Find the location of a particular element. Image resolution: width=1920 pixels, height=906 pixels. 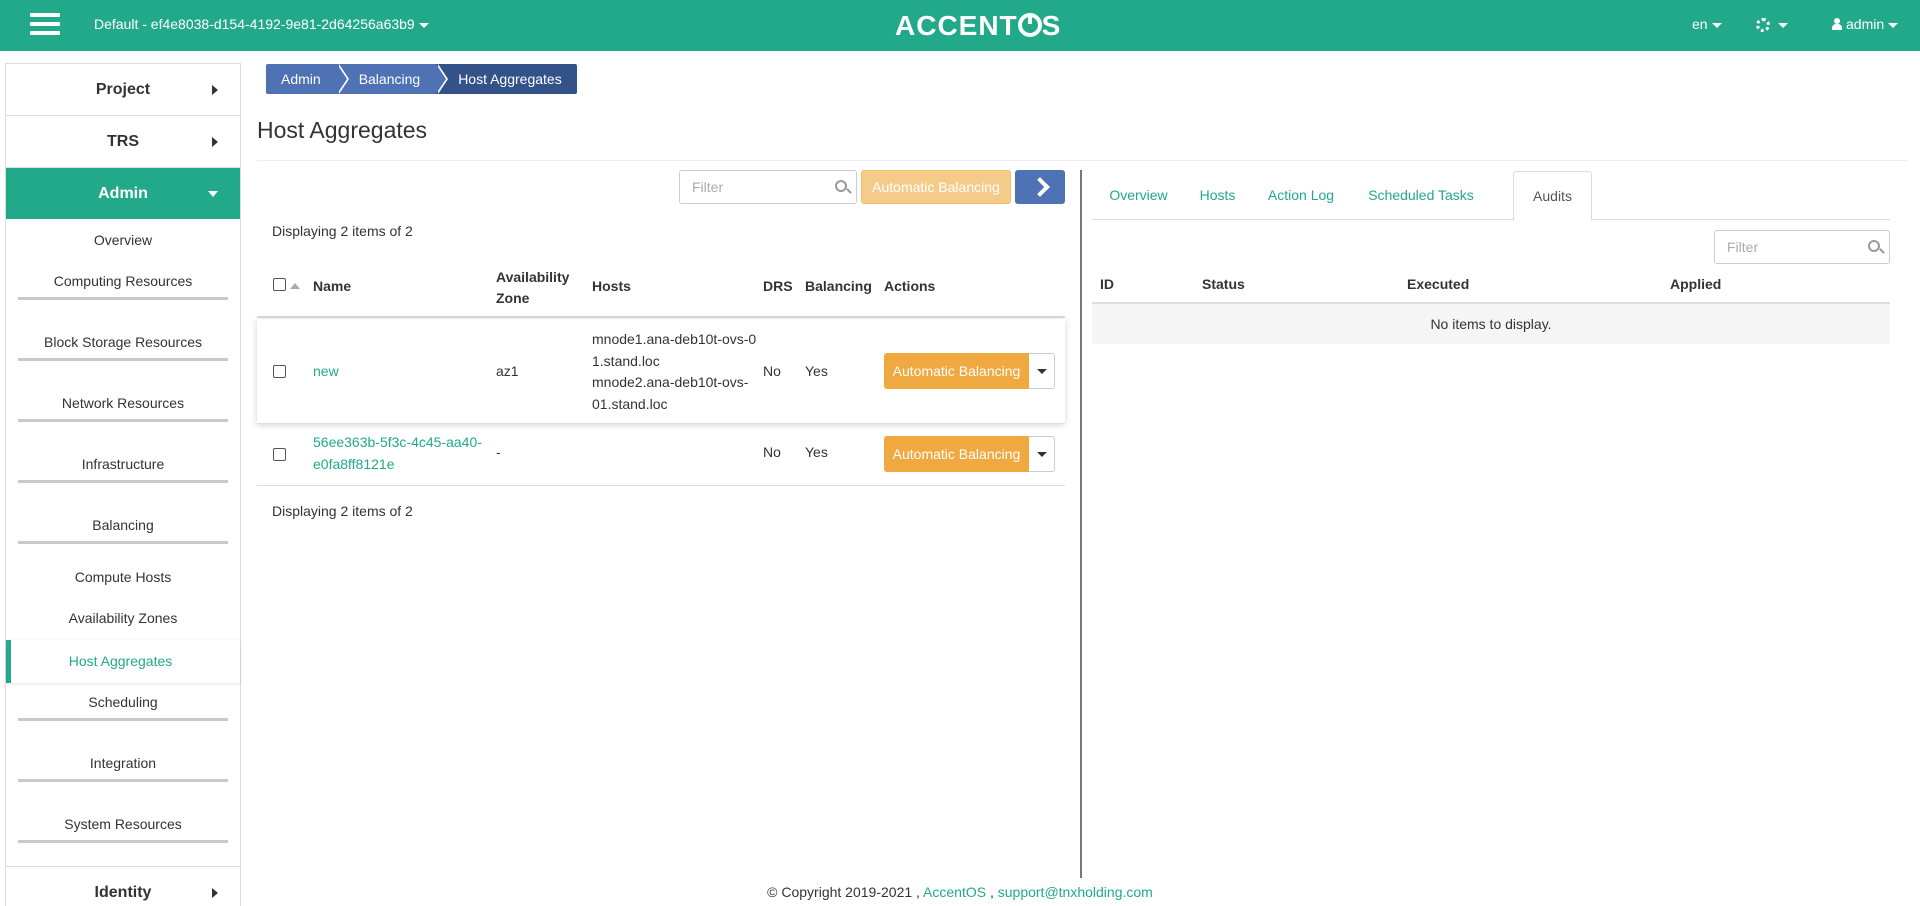

availability-zone-value: az1 is located at coordinates (507, 371).